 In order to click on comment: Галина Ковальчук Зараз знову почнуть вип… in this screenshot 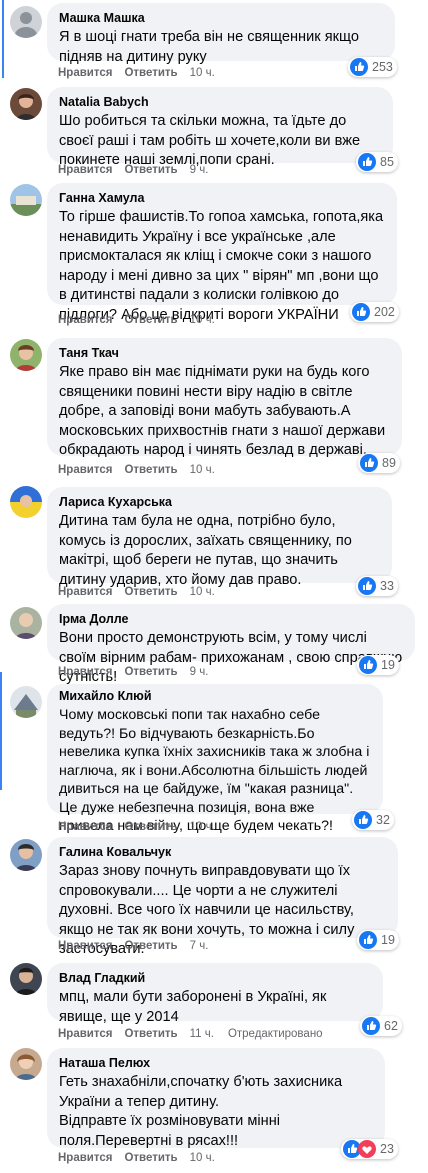, I will do `click(214, 898)`.